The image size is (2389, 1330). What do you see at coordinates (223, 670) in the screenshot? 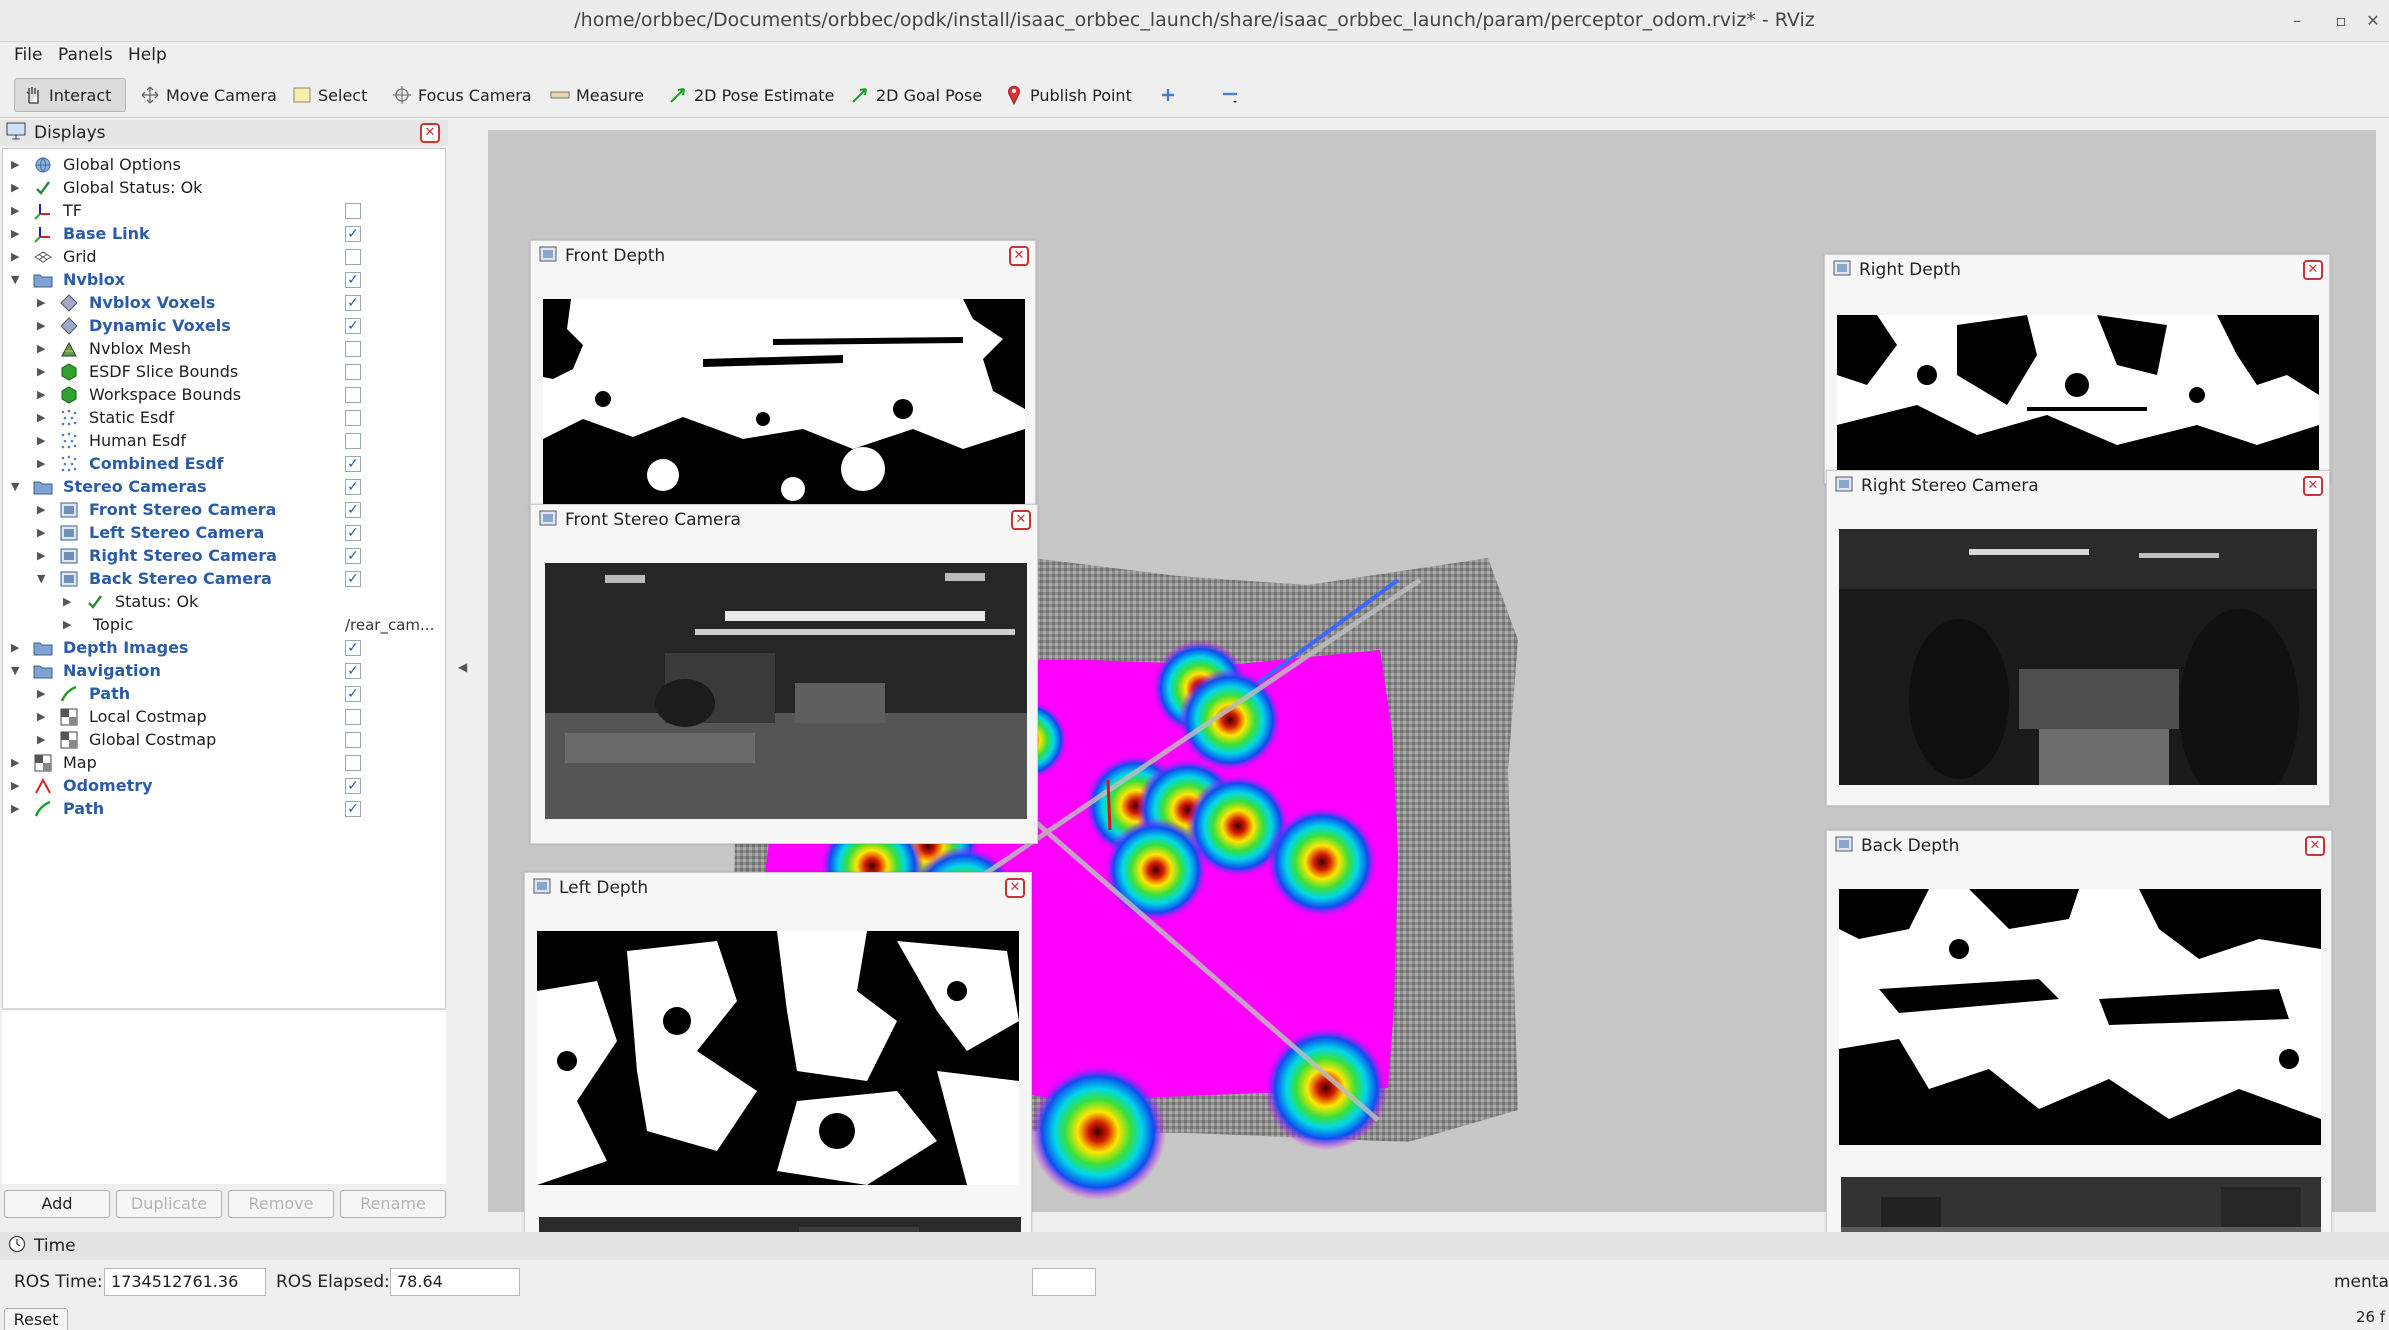
I see `display-item-navigation: ▼ Navigation ✓` at bounding box center [223, 670].